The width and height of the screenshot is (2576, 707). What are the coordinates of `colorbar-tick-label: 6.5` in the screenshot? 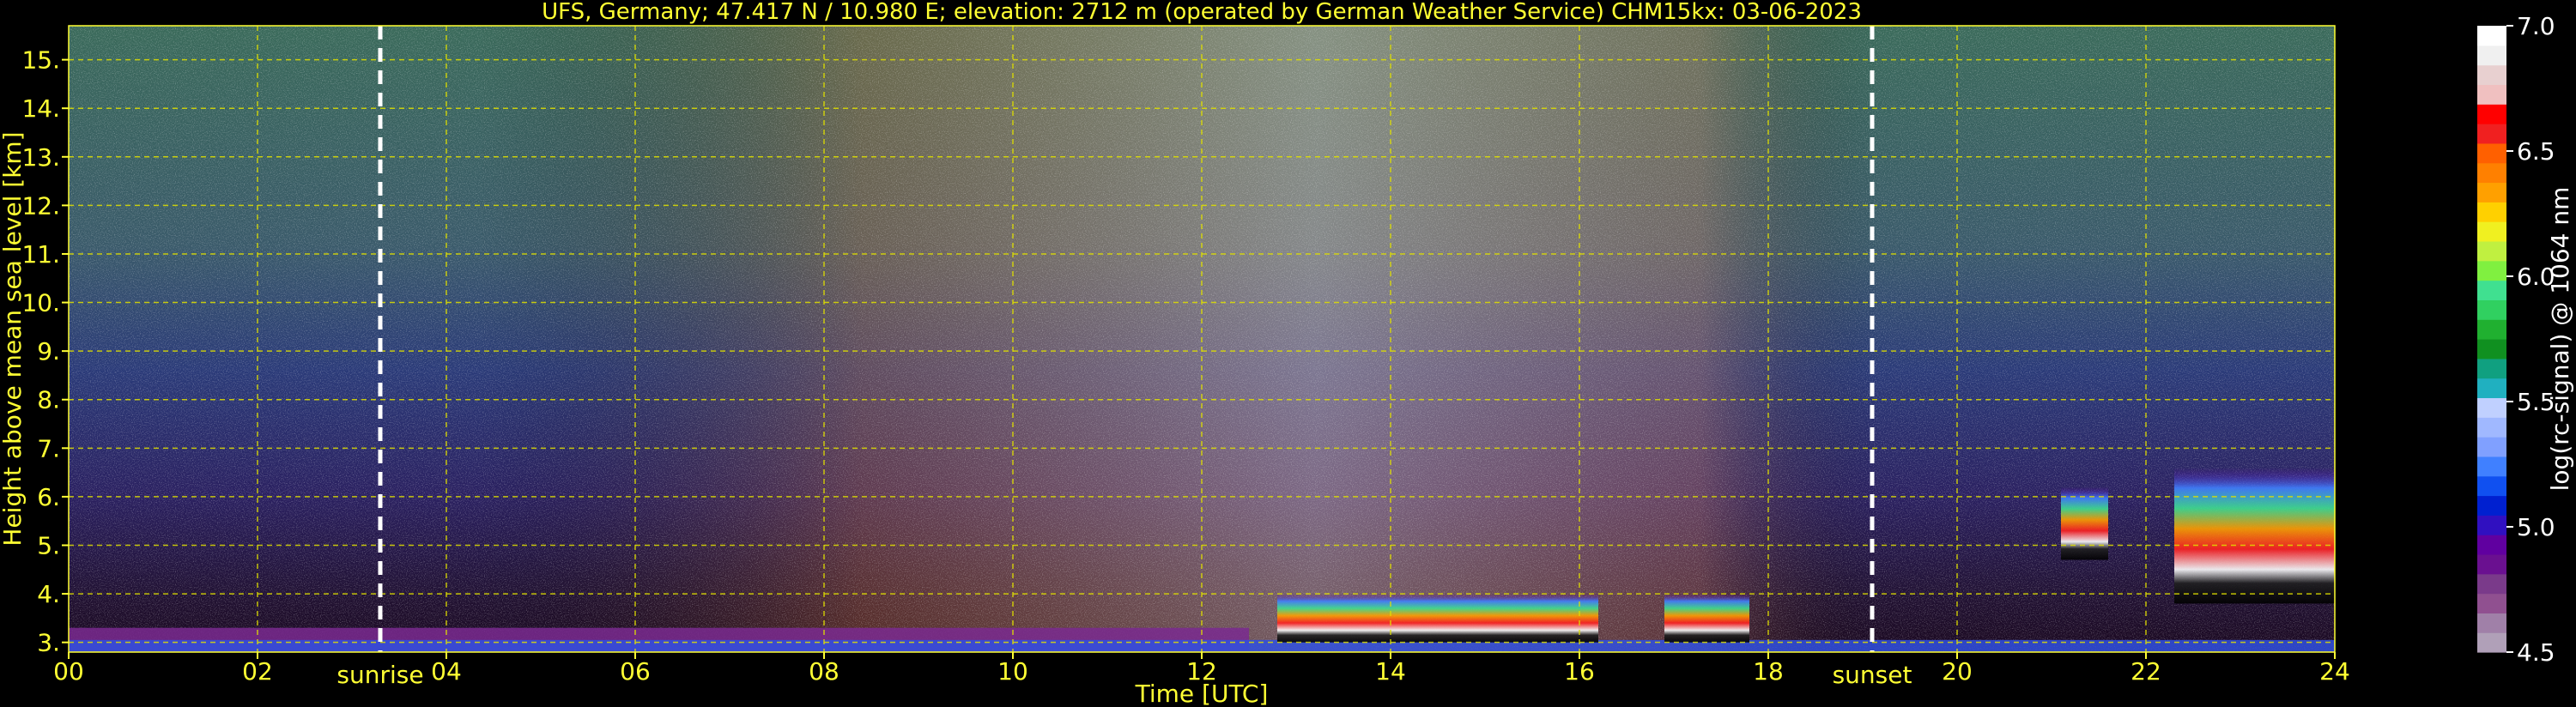 It's located at (2536, 151).